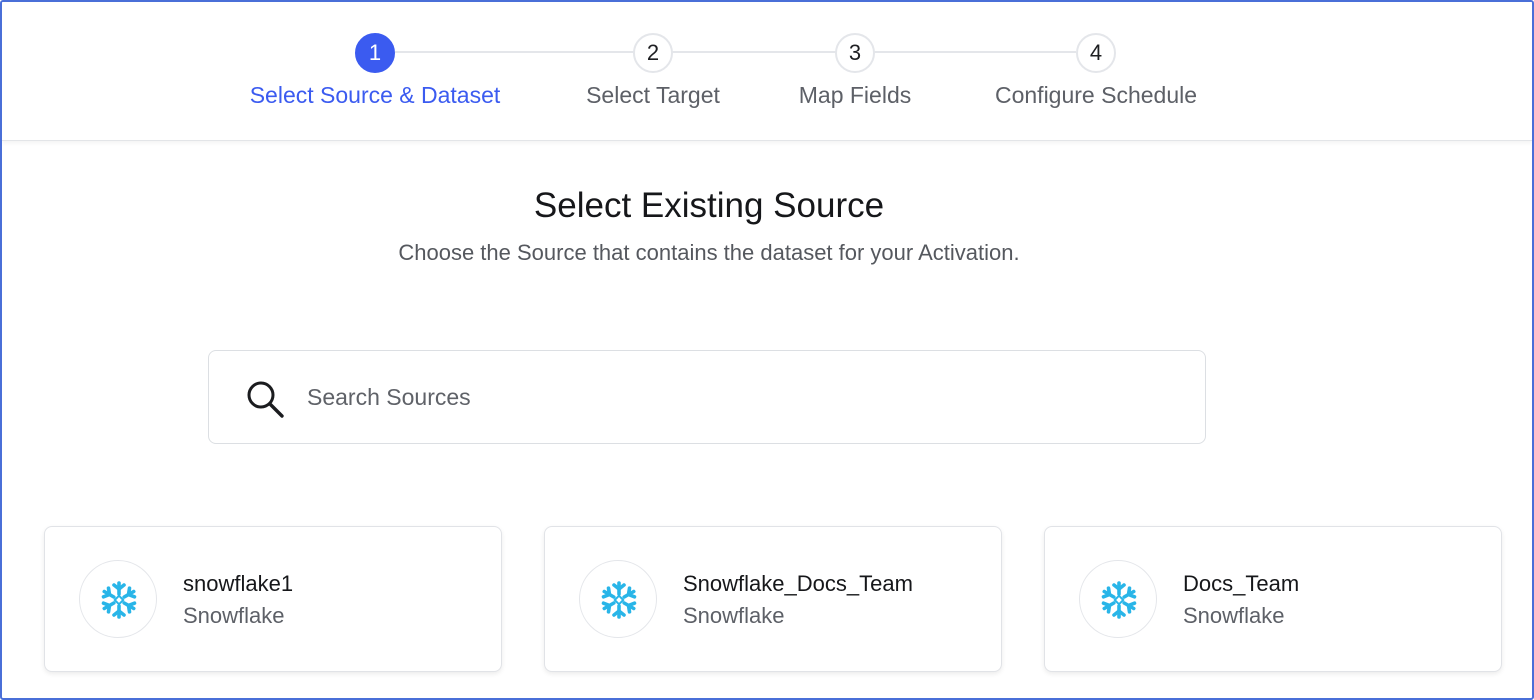  Describe the element at coordinates (737, 397) in the screenshot. I see `search-input` at that location.